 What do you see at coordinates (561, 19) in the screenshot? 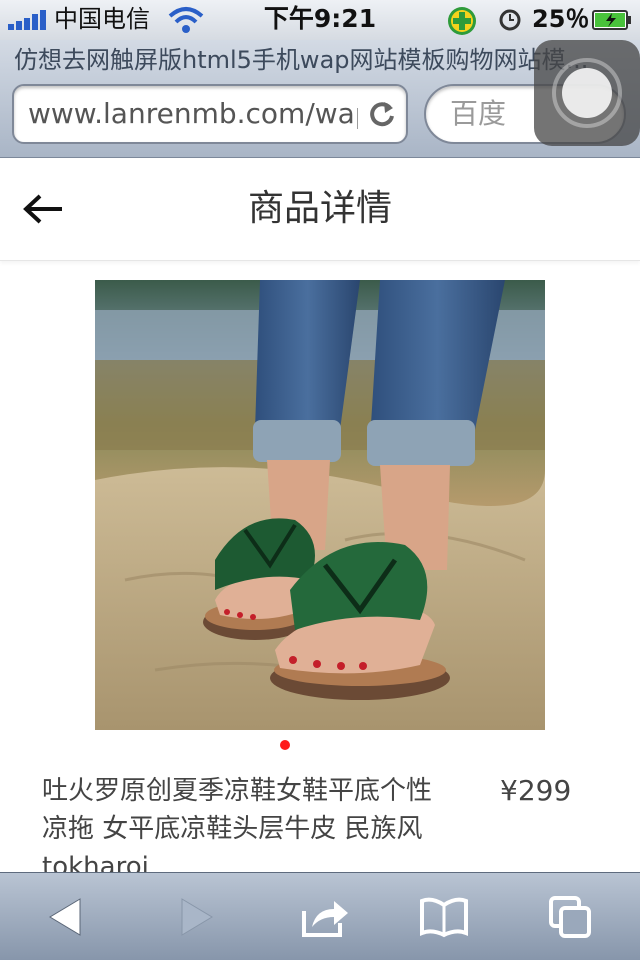
I see `battery-percent: 25％` at bounding box center [561, 19].